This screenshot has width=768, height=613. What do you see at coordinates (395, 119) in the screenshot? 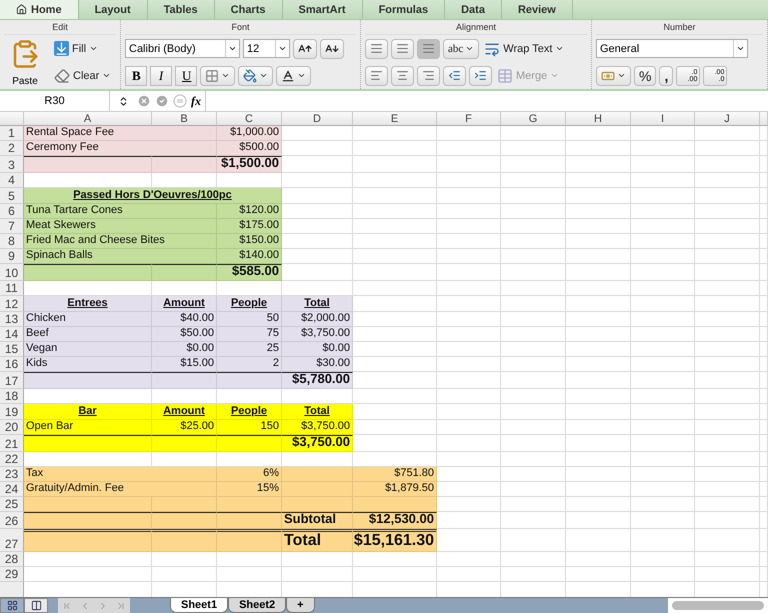
I see `column-header: E` at bounding box center [395, 119].